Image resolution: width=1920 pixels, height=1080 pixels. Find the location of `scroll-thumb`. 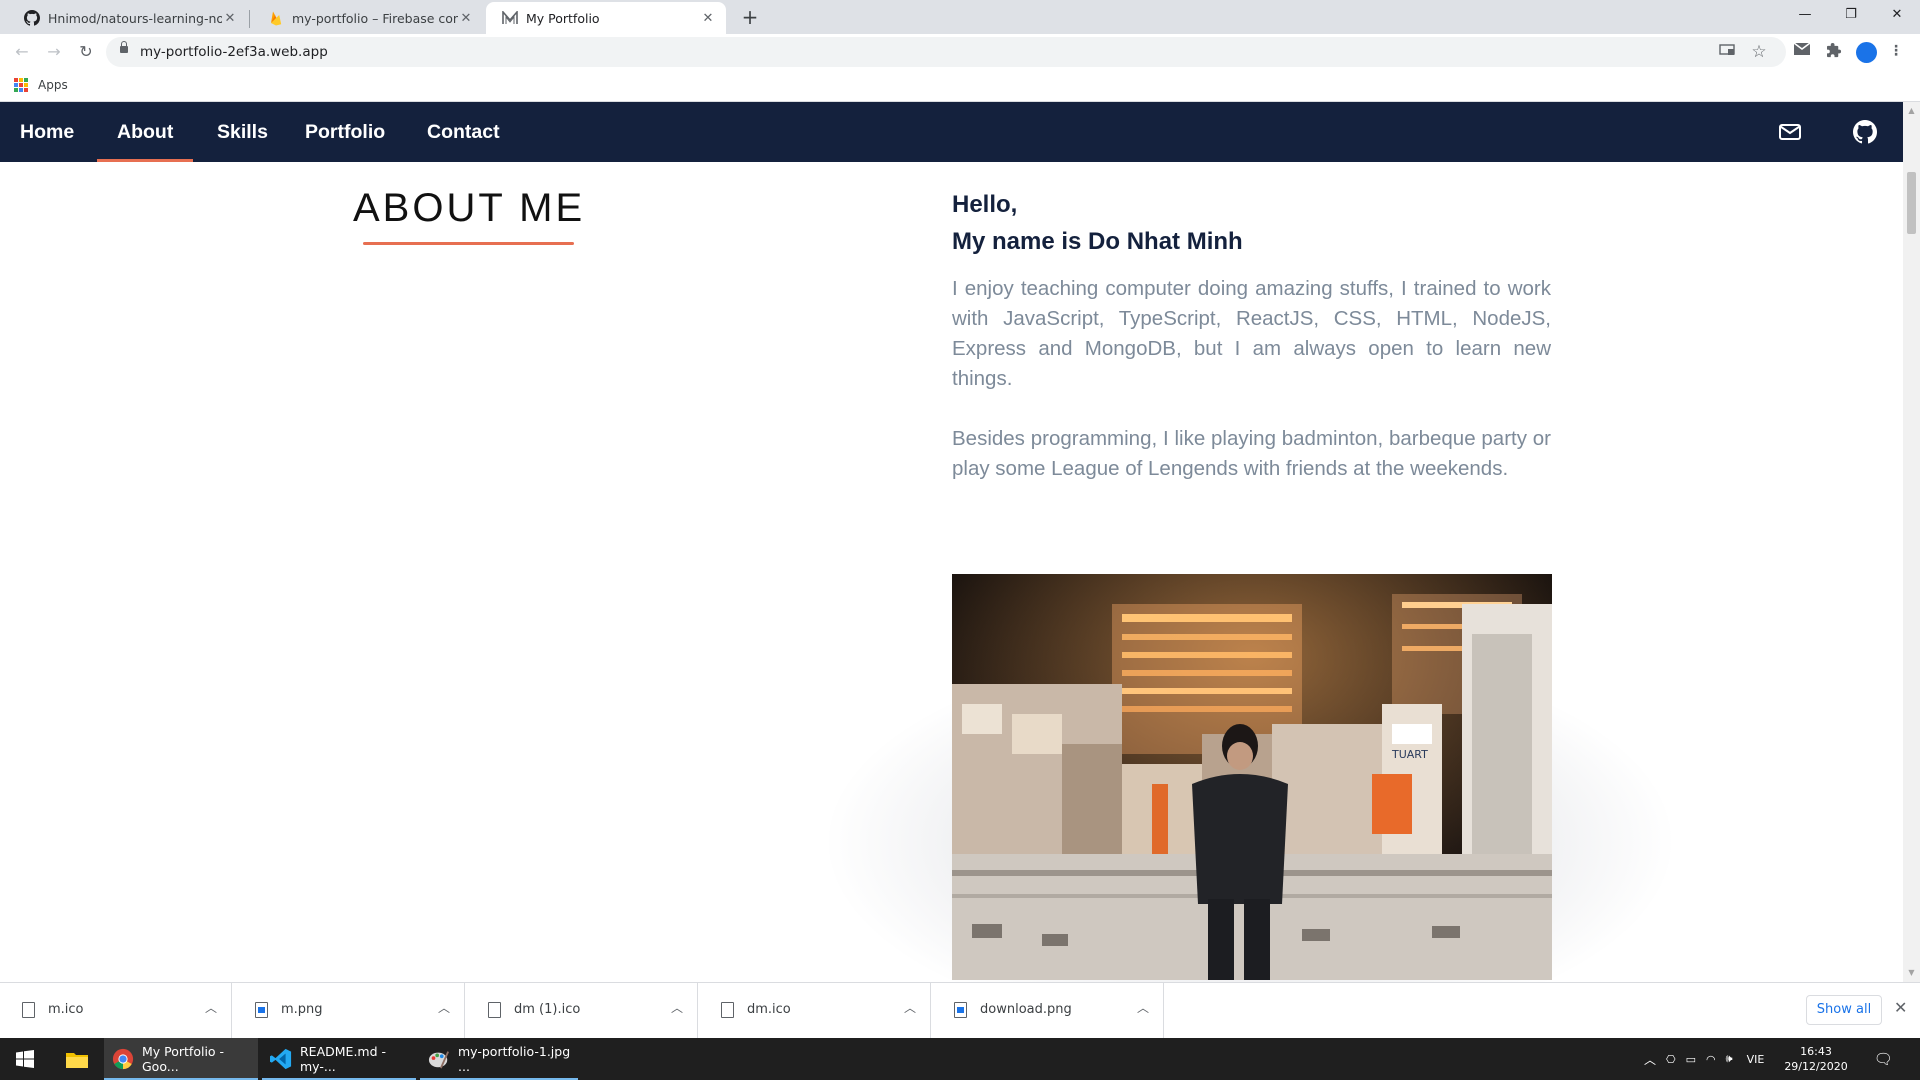

scroll-thumb is located at coordinates (1911, 203).